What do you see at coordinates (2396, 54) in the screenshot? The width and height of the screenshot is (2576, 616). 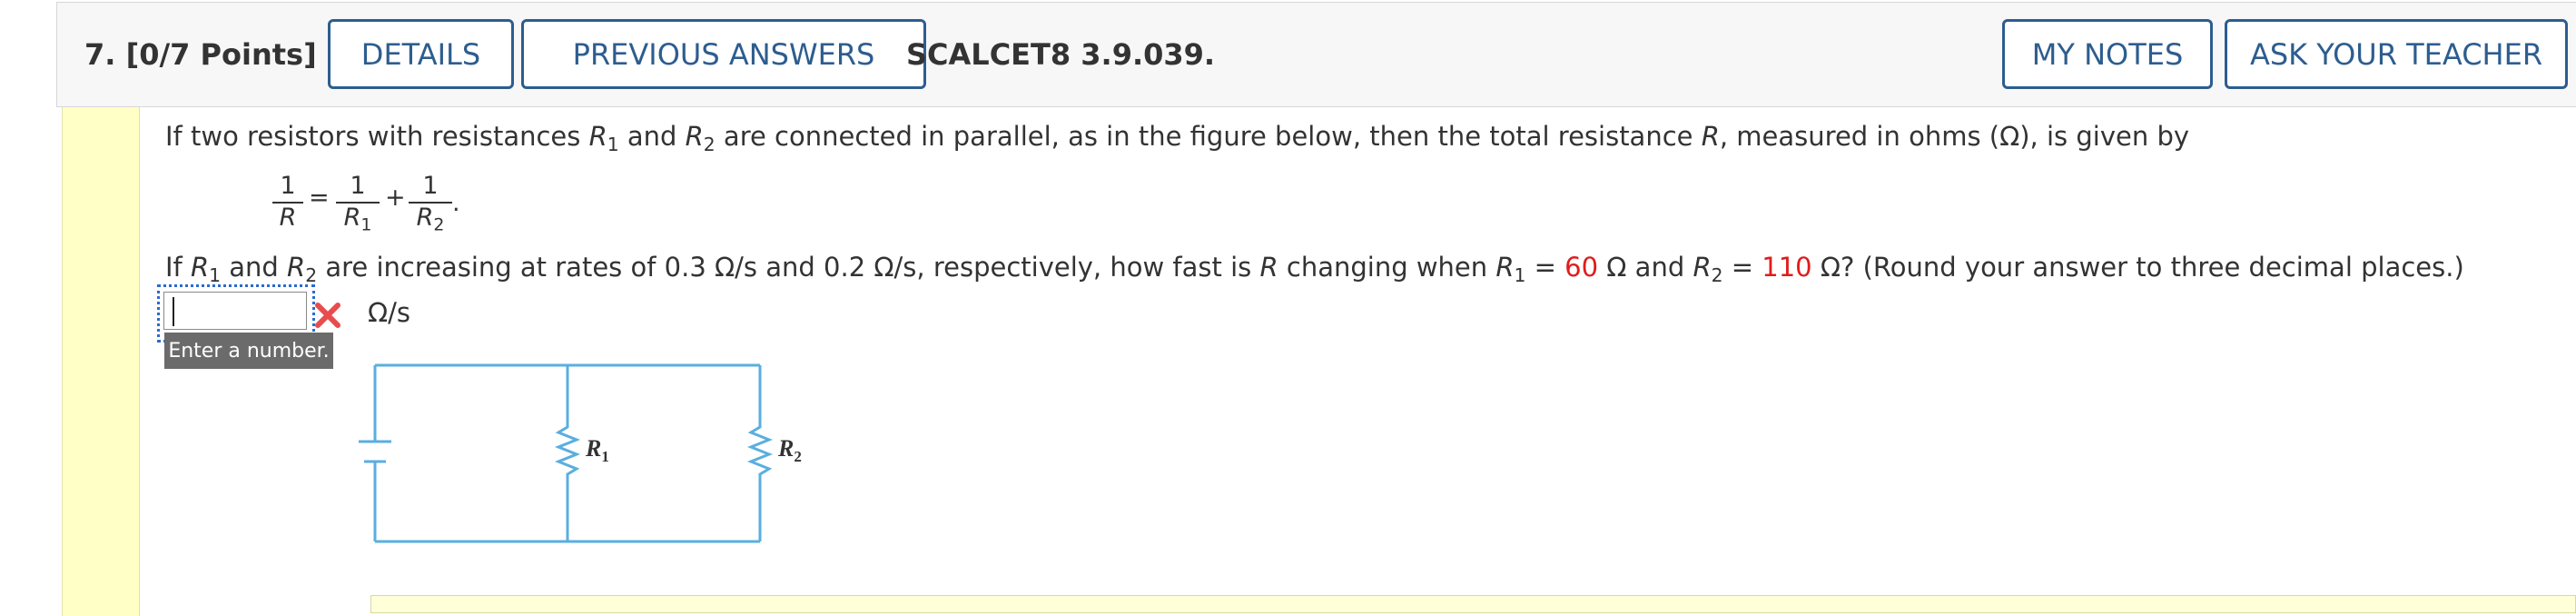 I see `ask-your-teacher-button: ASK YOUR TEACHER` at bounding box center [2396, 54].